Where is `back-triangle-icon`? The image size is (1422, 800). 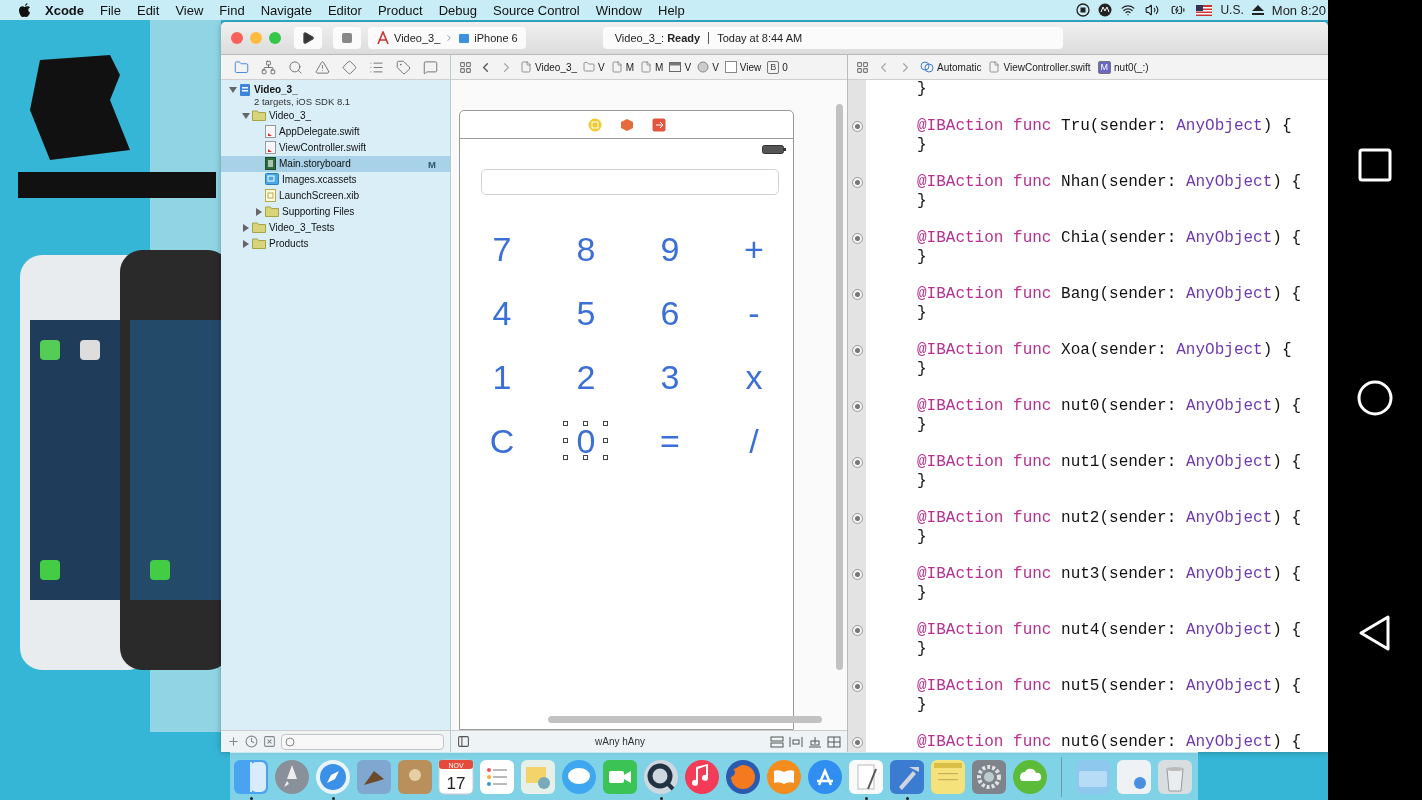
back-triangle-icon is located at coordinates (1375, 632).